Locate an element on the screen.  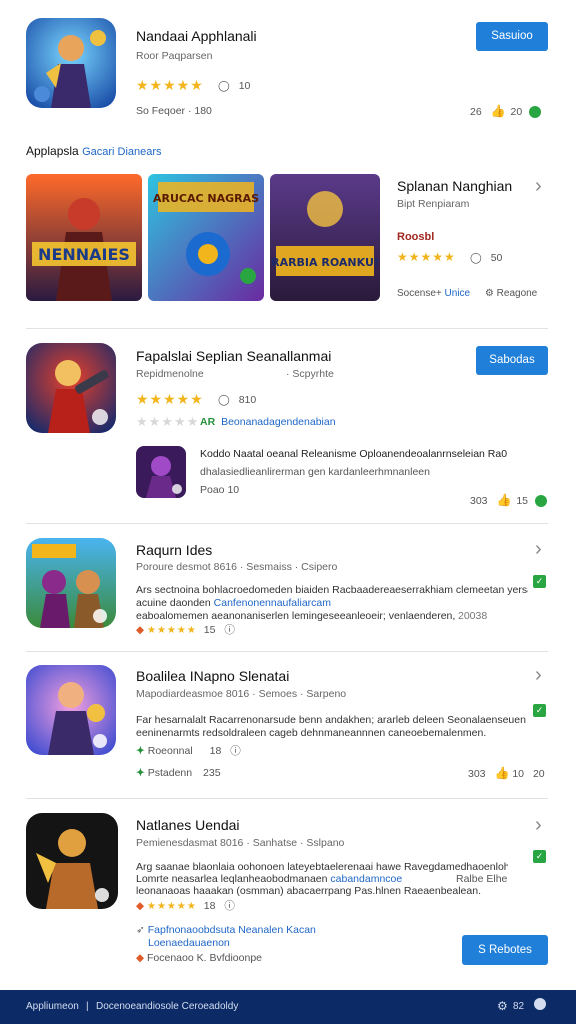
app-meta-4: Mapodiardeasmoe 8016 · Semoes · Sarpeno is located at coordinates (241, 694).